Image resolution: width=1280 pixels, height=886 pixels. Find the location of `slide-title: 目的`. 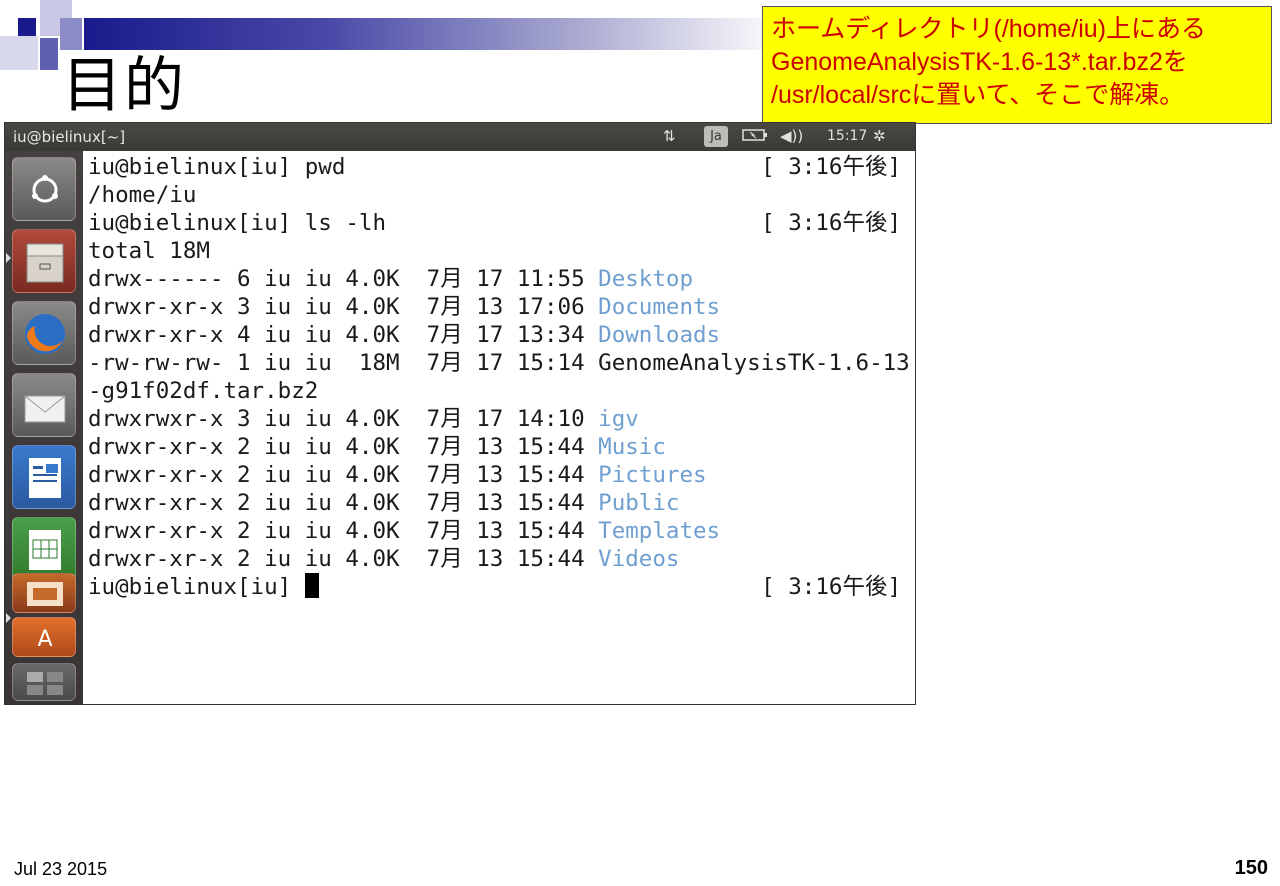

slide-title: 目的 is located at coordinates (124, 86).